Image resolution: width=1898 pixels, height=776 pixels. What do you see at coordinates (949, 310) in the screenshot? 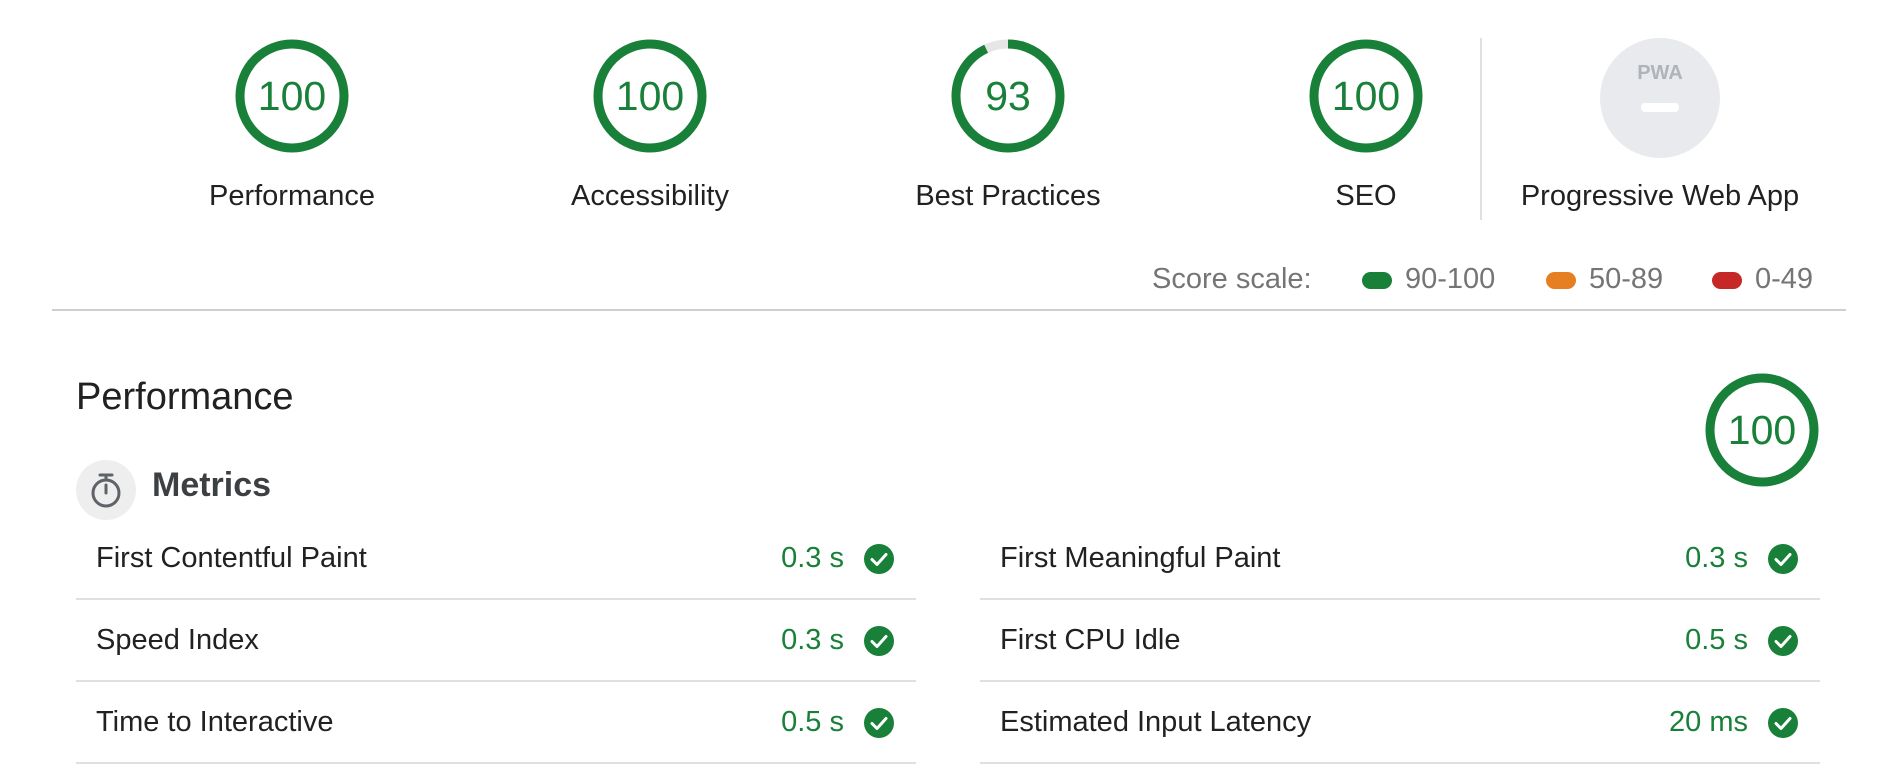
I see `section-divider` at bounding box center [949, 310].